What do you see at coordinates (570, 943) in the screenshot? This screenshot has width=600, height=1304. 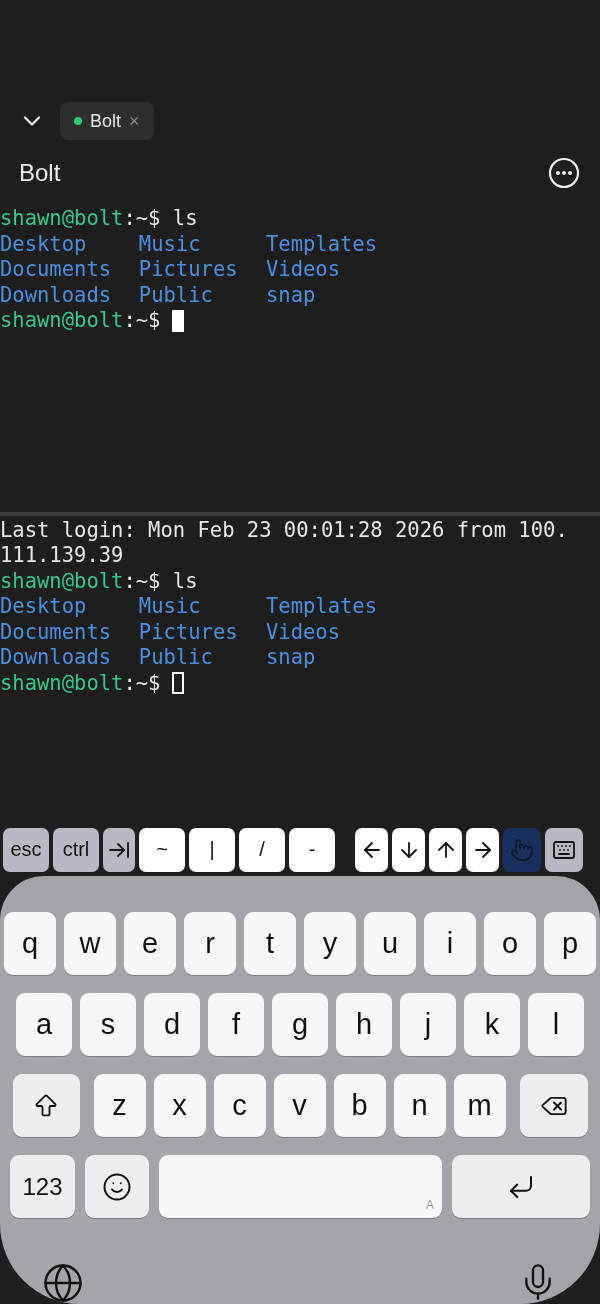 I see `letter-key: p` at bounding box center [570, 943].